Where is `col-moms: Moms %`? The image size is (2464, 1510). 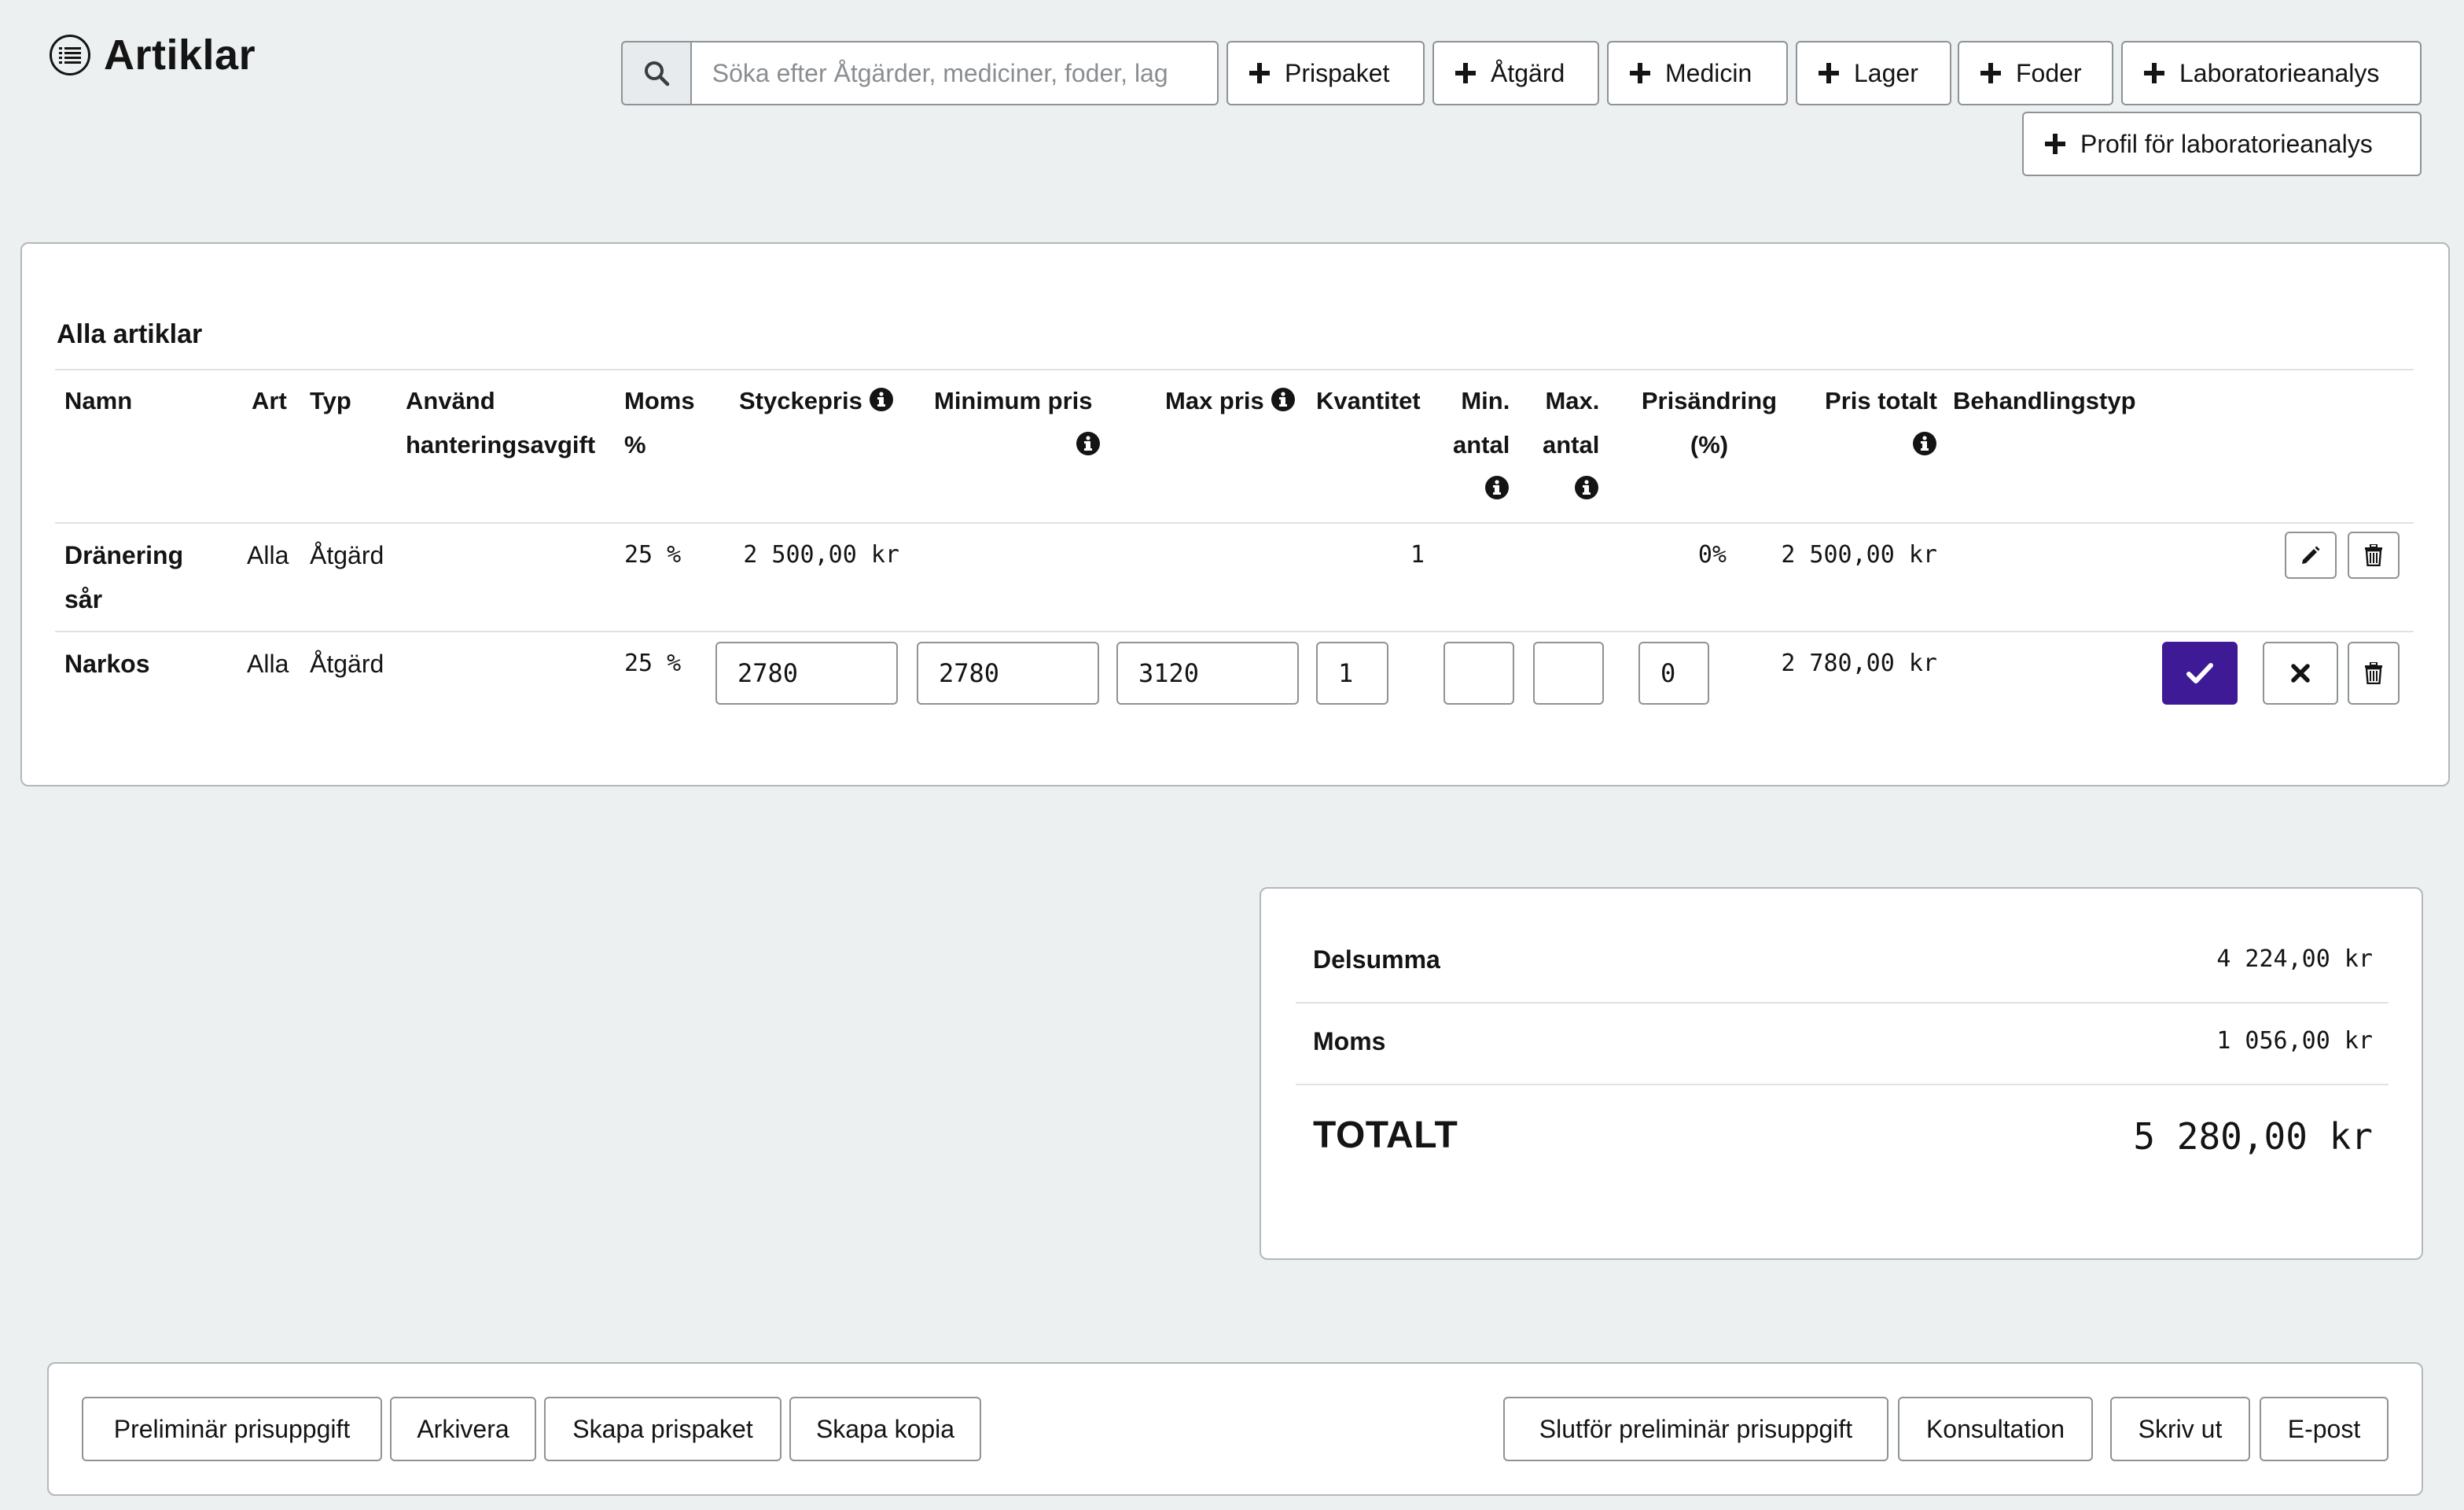
col-moms: Moms % is located at coordinates (659, 423).